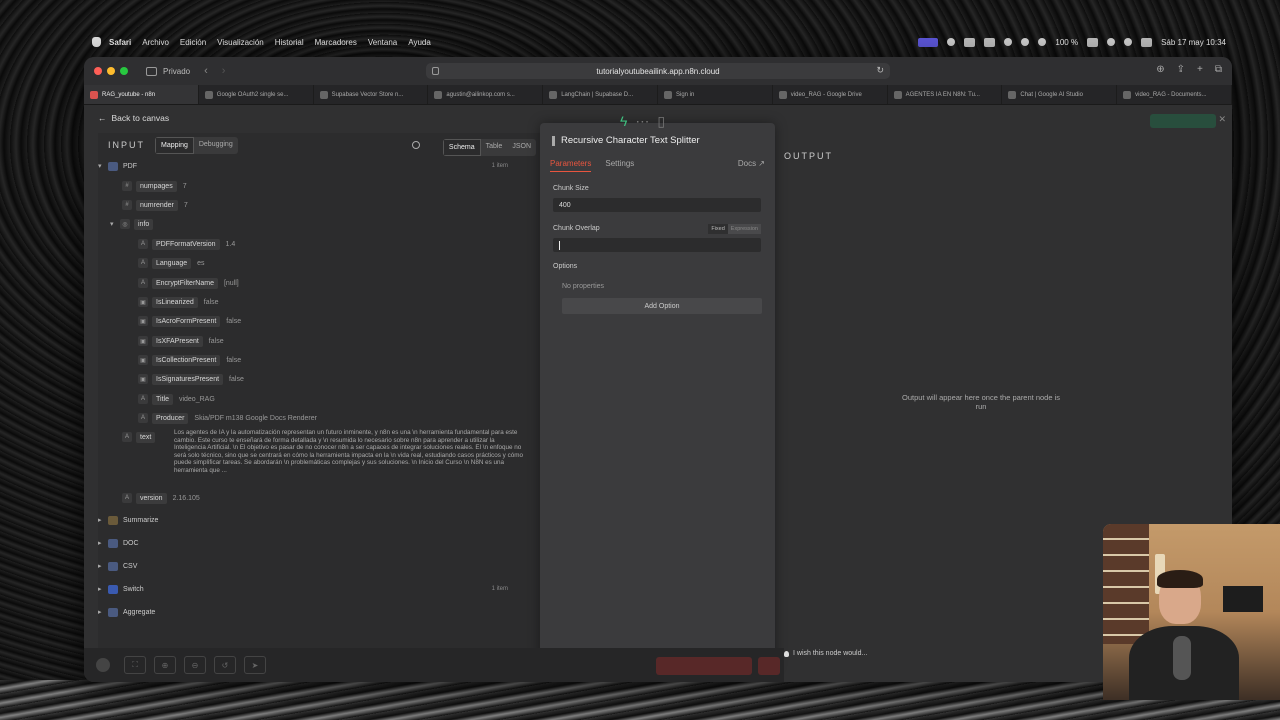  I want to click on back-to-canvas-button: ← Back to canvas, so click(133, 118).